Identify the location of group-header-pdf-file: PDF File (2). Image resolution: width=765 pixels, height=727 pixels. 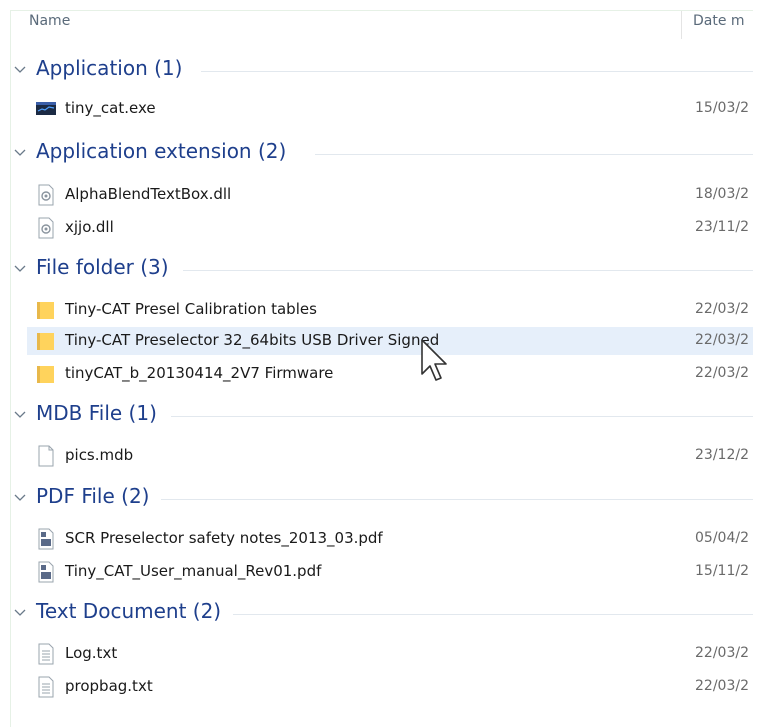
(382, 500).